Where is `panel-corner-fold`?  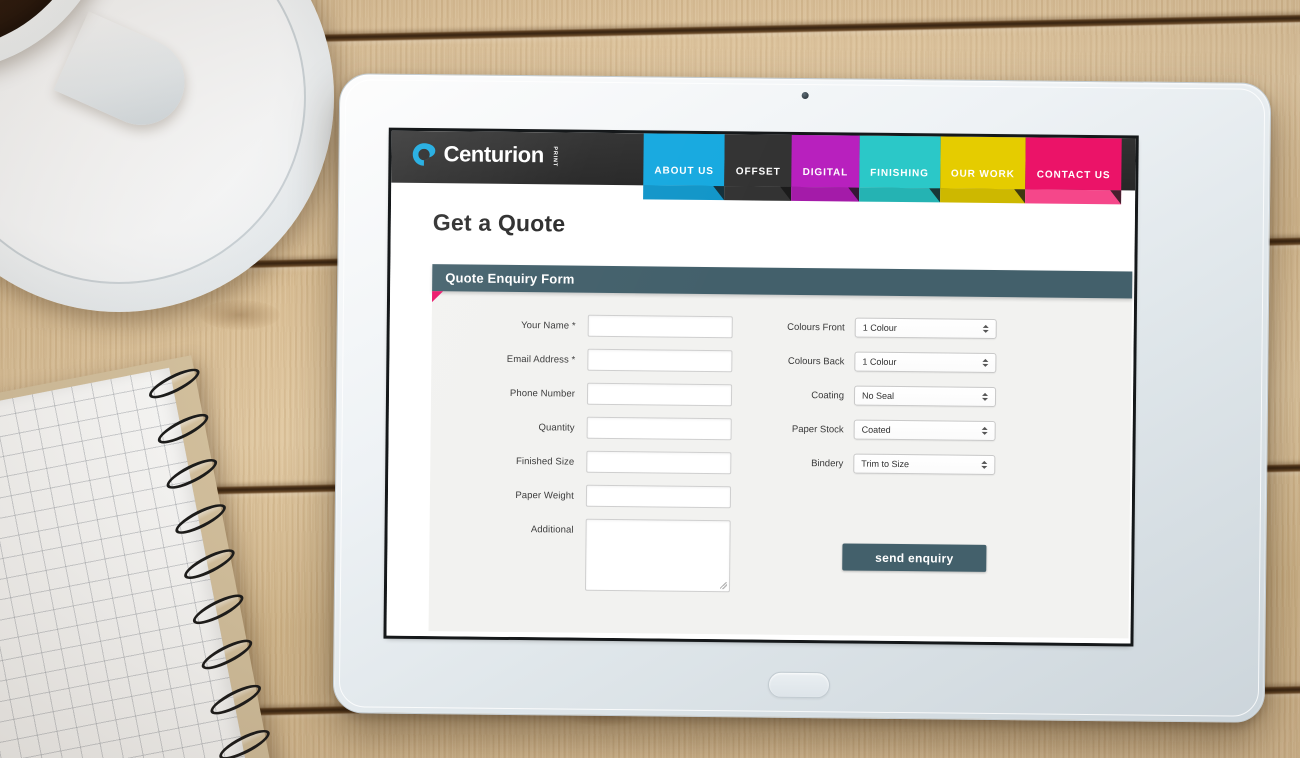 panel-corner-fold is located at coordinates (437, 297).